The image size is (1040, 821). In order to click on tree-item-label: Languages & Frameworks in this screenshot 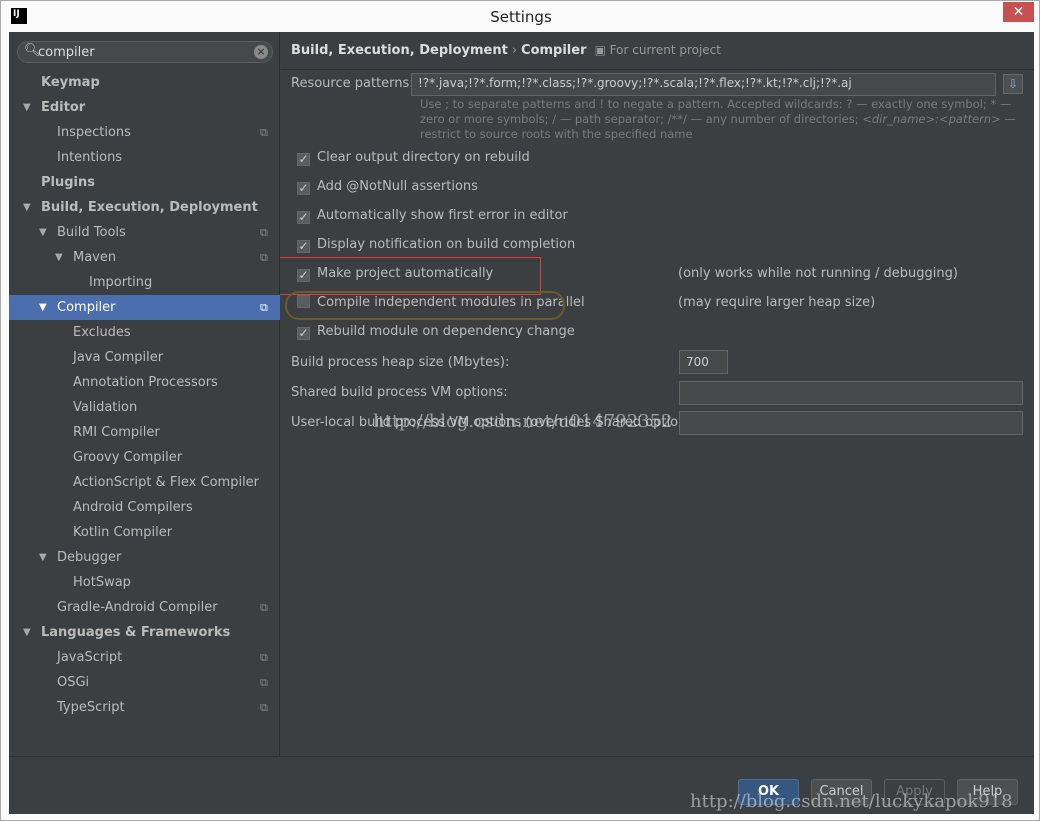, I will do `click(136, 632)`.